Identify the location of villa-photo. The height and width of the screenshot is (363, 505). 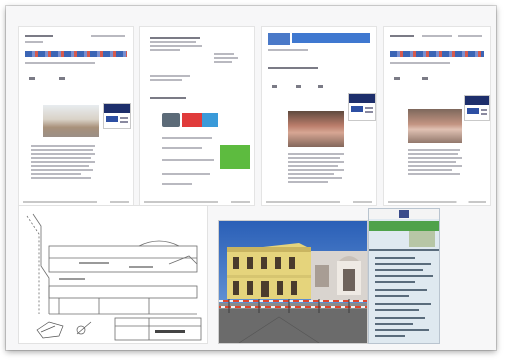
(293, 282).